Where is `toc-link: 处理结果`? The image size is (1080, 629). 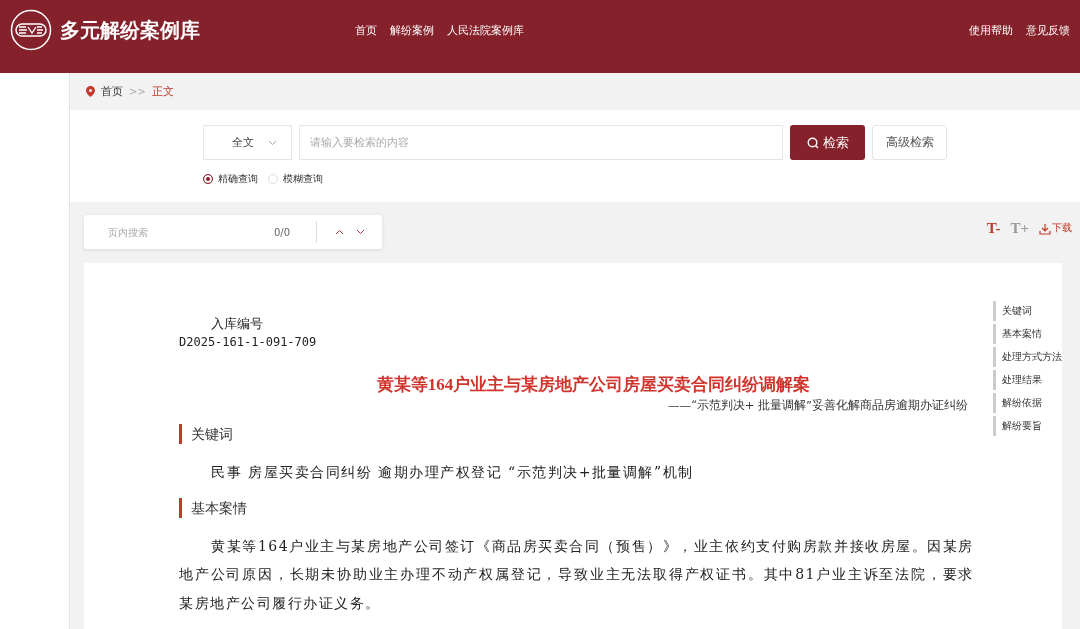
toc-link: 处理结果 is located at coordinates (1027, 380).